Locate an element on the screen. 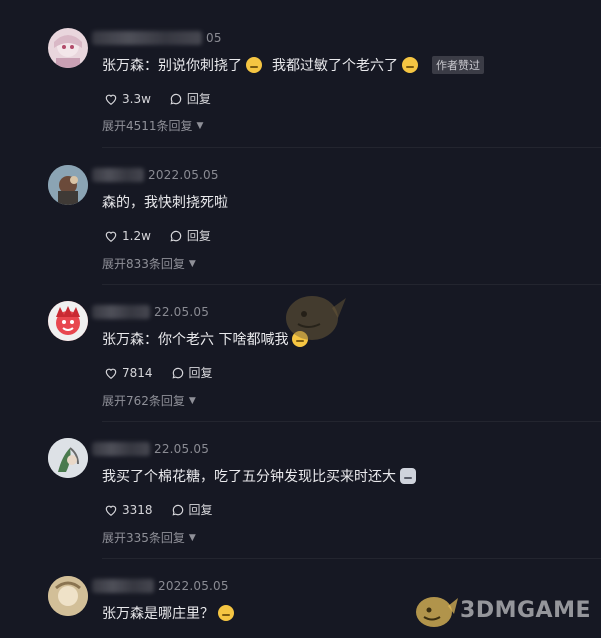 The width and height of the screenshot is (601, 638). mascot-logo-icon is located at coordinates (437, 612).